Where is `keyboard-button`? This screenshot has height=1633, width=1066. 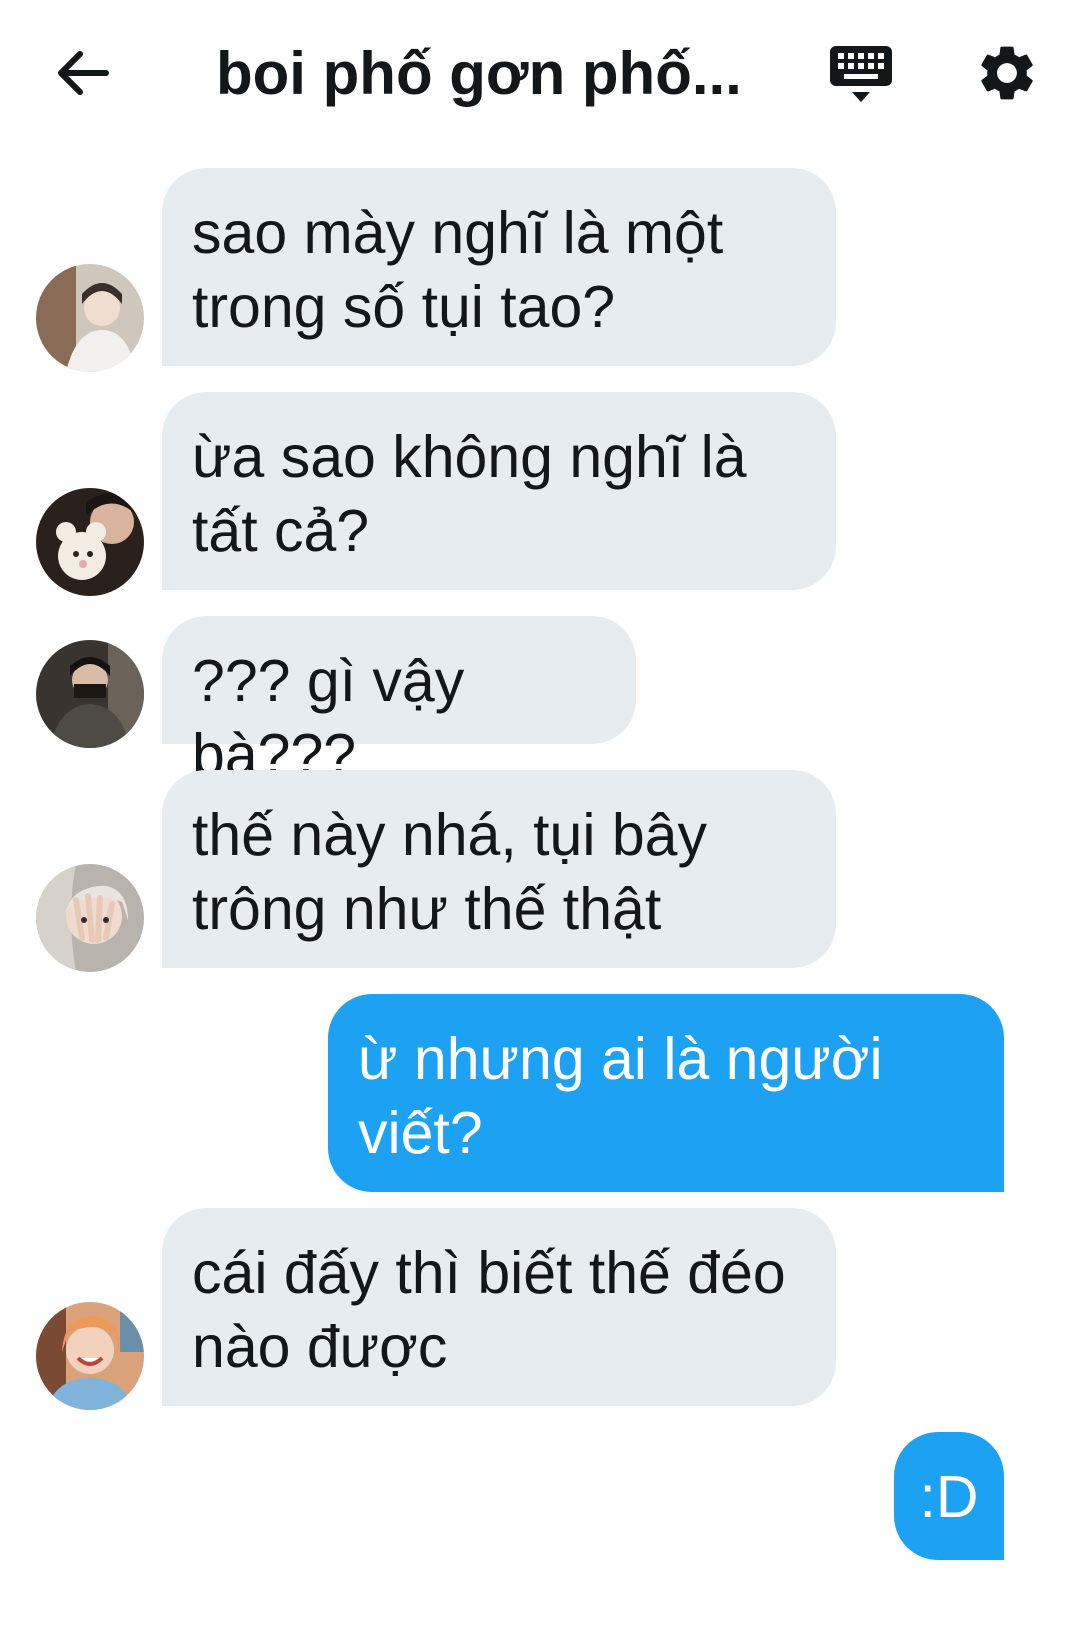
keyboard-button is located at coordinates (862, 76).